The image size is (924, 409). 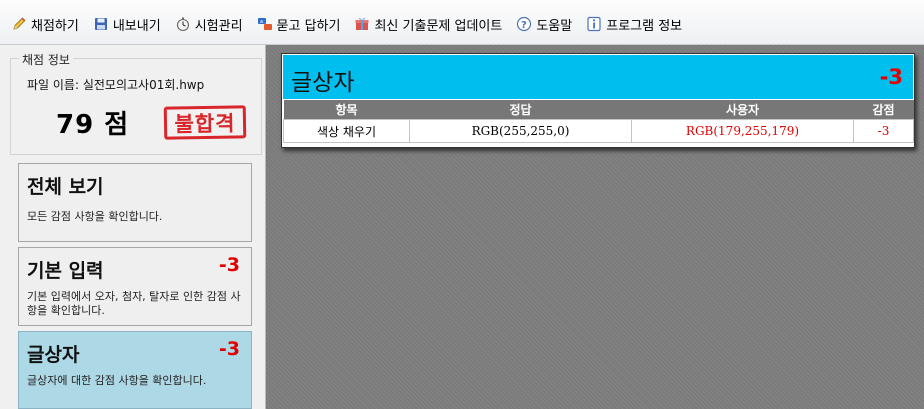 I want to click on help-icon: ?, so click(x=524, y=24).